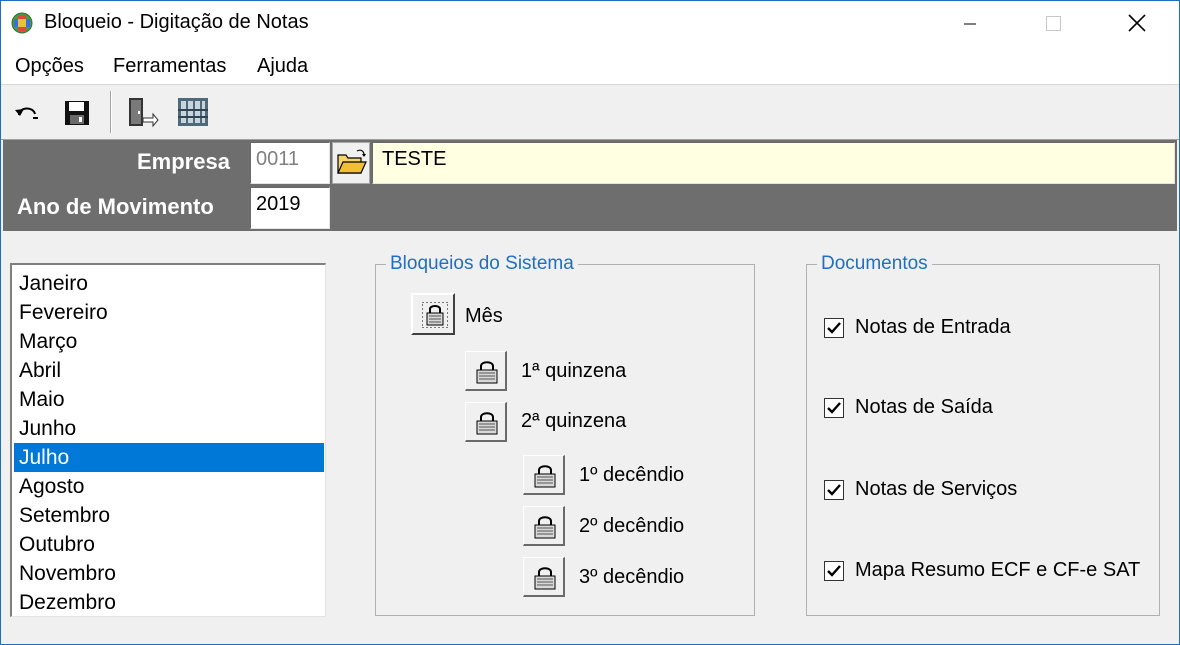  I want to click on title-bar: Bloqueio - Digitação de Notas, so click(590, 24).